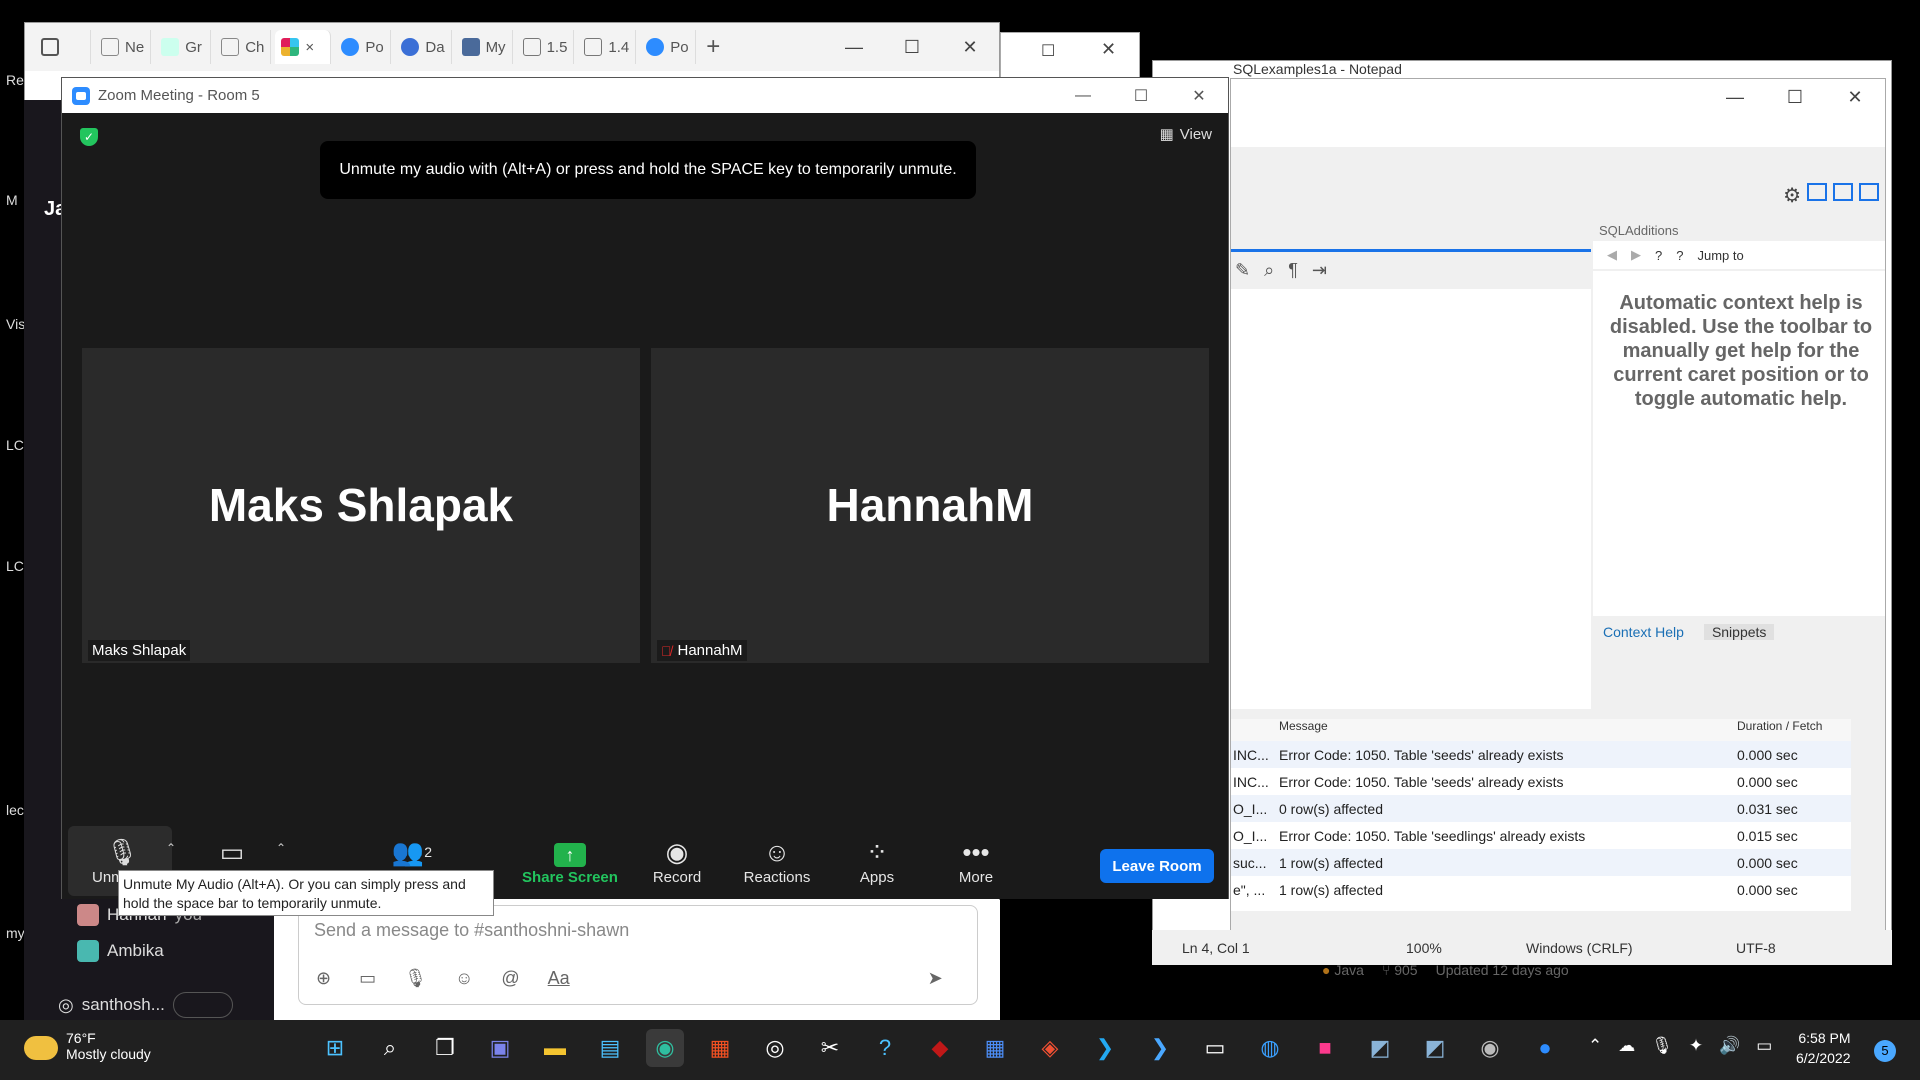 This screenshot has width=1920, height=1080. What do you see at coordinates (89, 137) in the screenshot?
I see `security-shield-icon: ✓` at bounding box center [89, 137].